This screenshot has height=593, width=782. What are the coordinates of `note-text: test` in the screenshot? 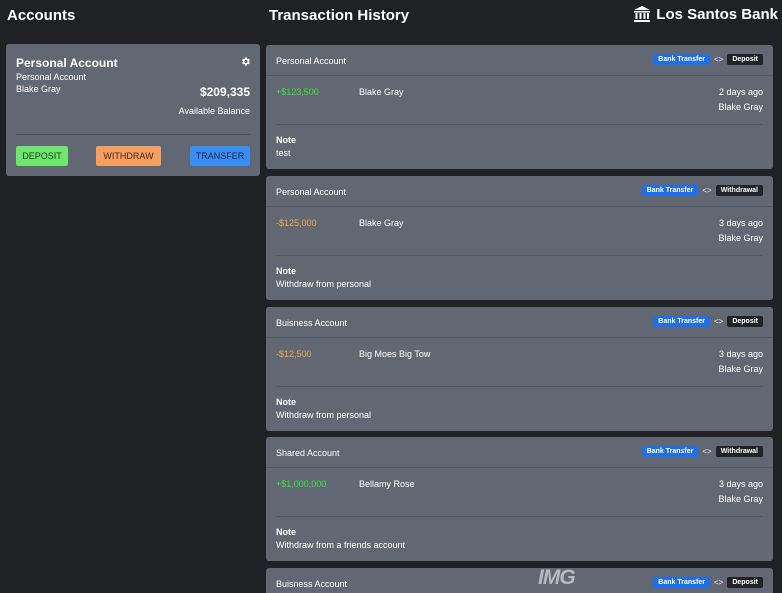 It's located at (283, 153).